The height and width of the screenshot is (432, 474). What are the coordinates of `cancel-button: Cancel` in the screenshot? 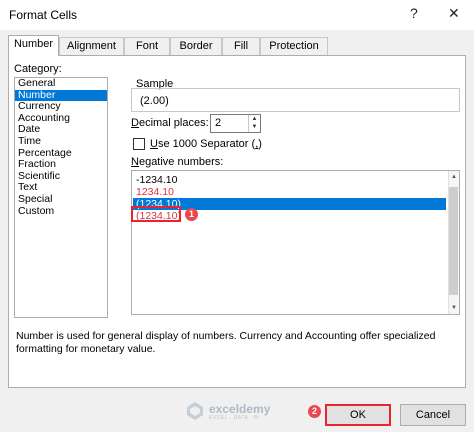 It's located at (433, 415).